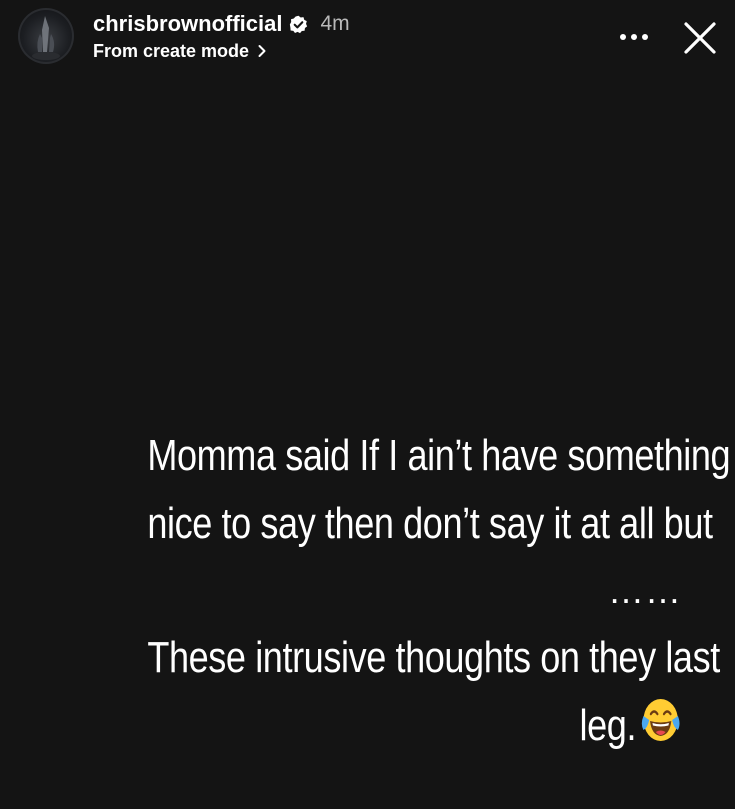 The height and width of the screenshot is (809, 735). Describe the element at coordinates (608, 725) in the screenshot. I see `story-text-line: leg.` at that location.